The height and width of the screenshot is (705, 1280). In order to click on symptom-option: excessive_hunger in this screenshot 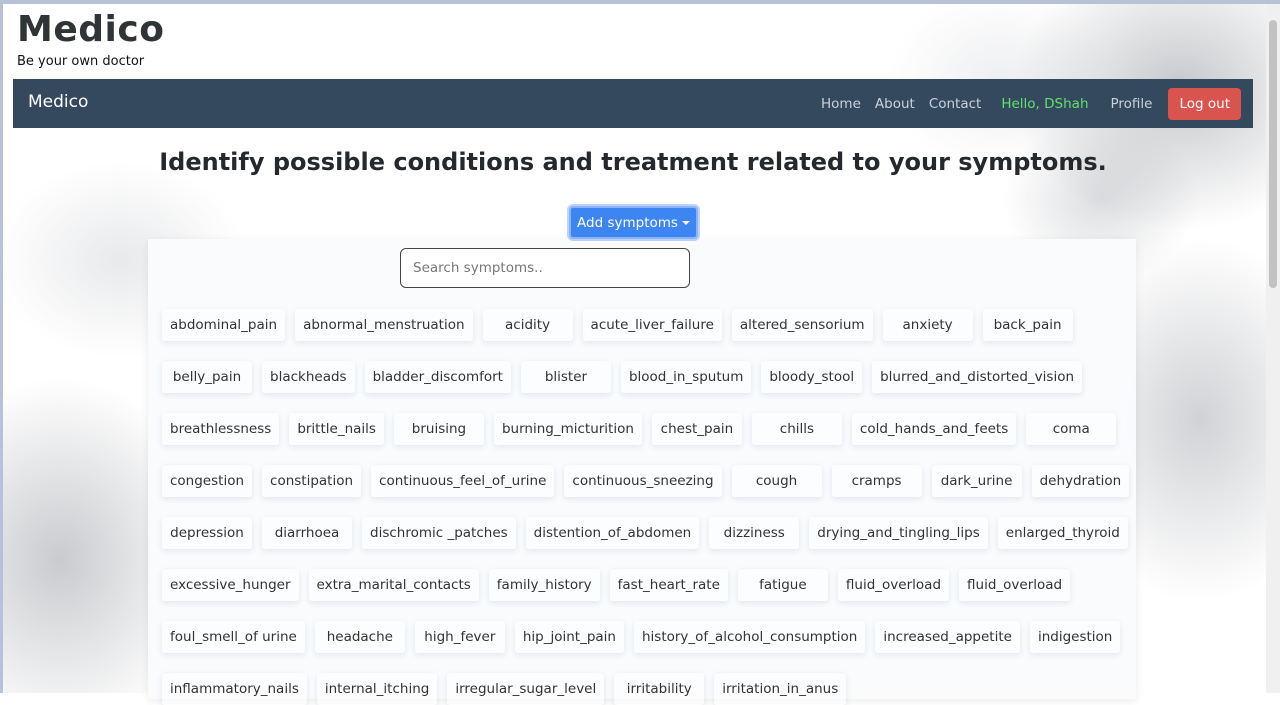, I will do `click(230, 585)`.